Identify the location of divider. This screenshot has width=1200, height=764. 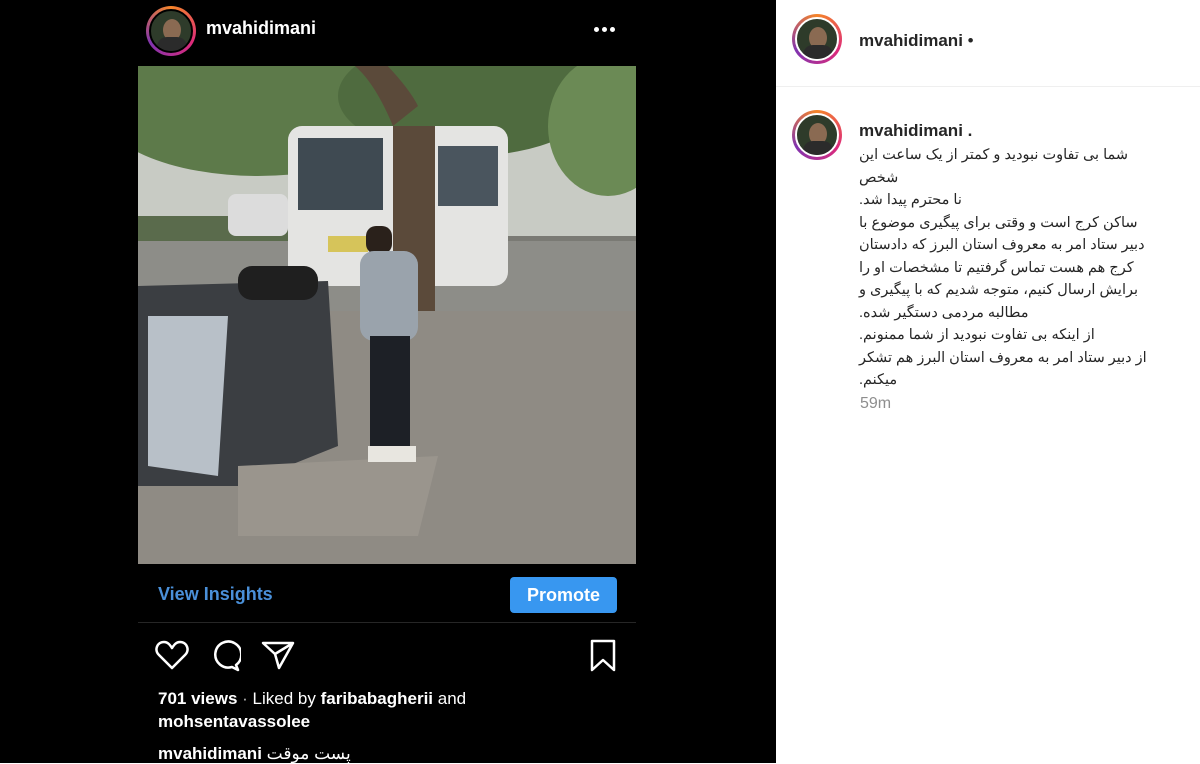
(387, 622).